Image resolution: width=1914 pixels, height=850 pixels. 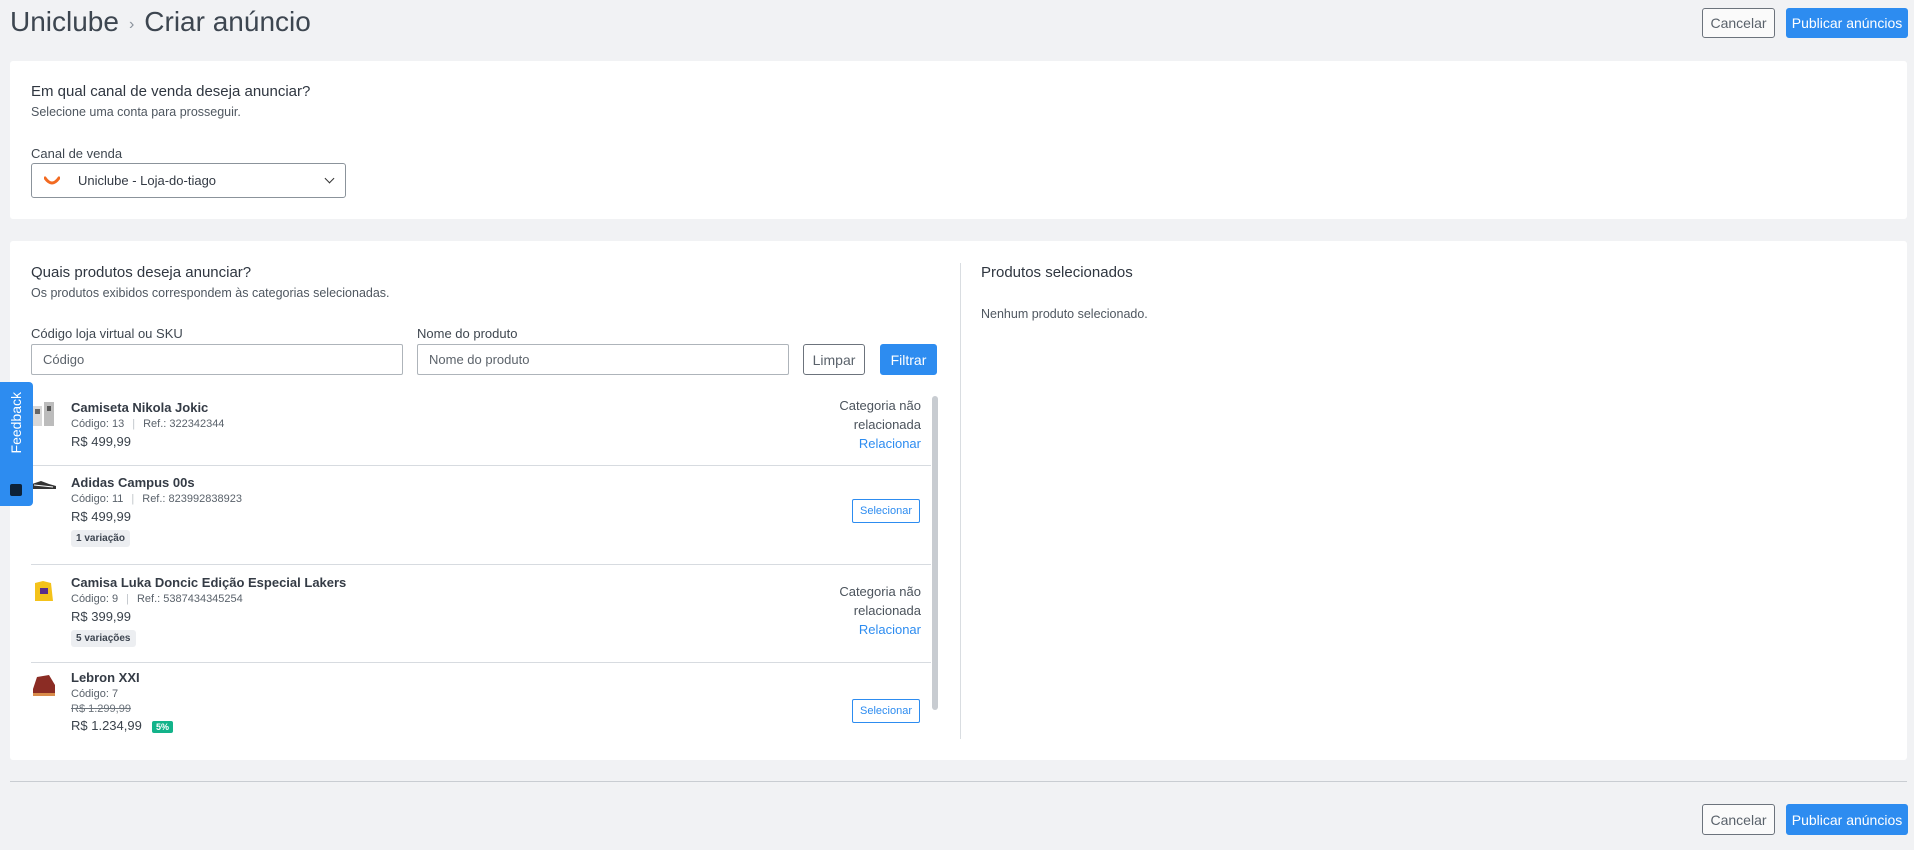 What do you see at coordinates (16, 423) in the screenshot?
I see `feedback-label: Feedback` at bounding box center [16, 423].